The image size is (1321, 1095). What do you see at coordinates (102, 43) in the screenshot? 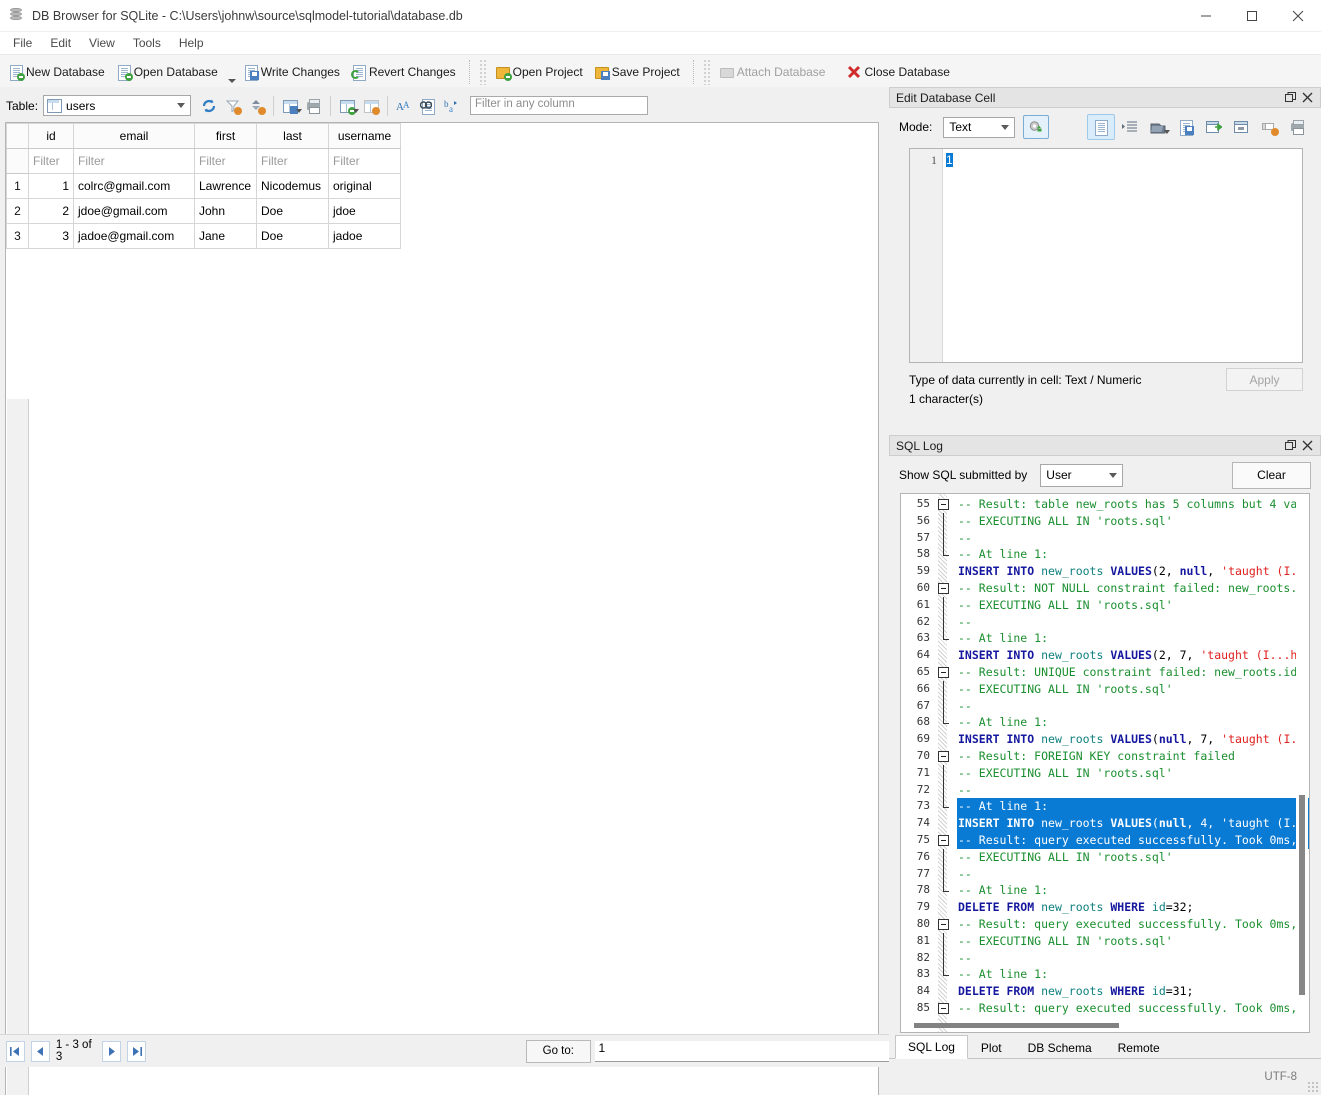
I see `menu-view: View` at bounding box center [102, 43].